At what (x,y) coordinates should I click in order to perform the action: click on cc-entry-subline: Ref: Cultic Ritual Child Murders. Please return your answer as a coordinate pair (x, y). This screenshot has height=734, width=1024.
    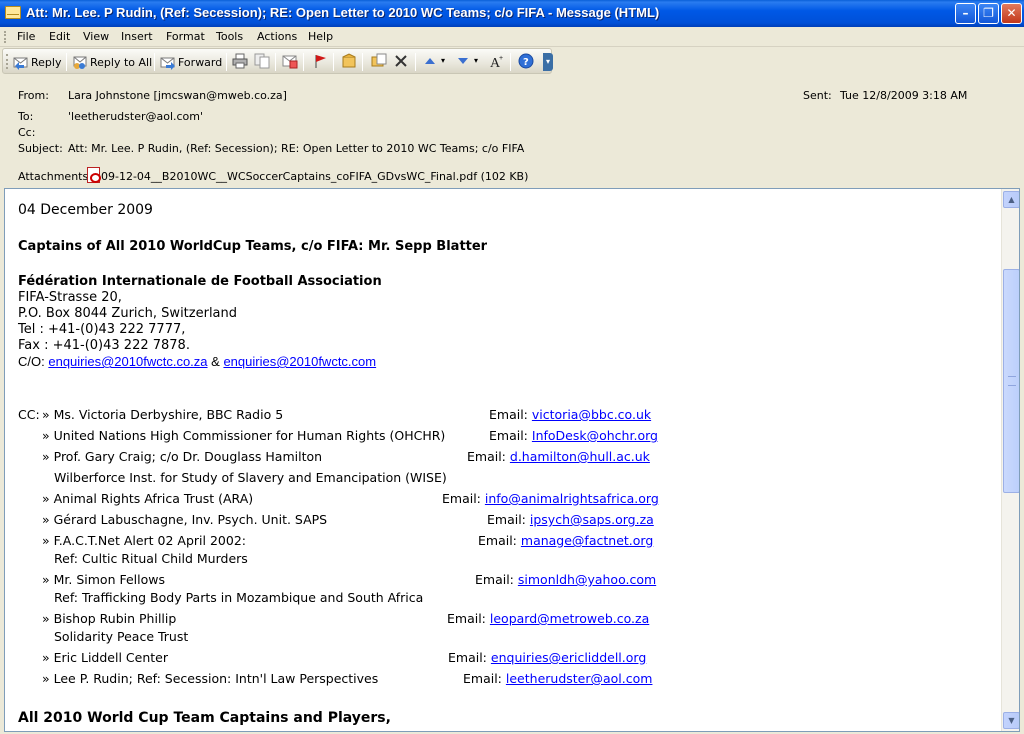
    Looking at the image, I should click on (151, 558).